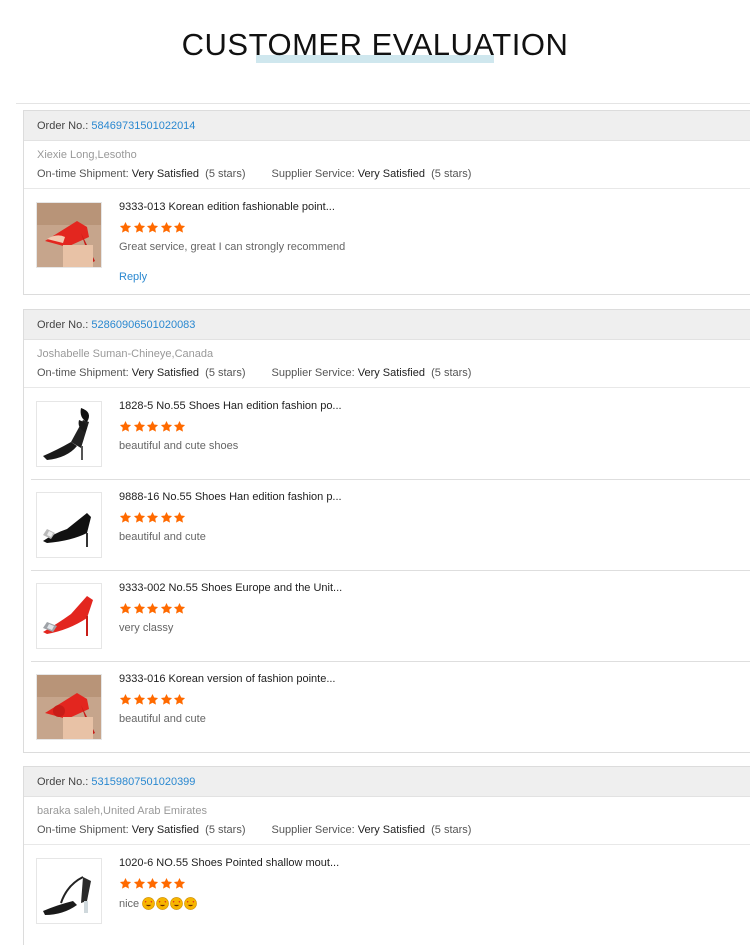 This screenshot has width=750, height=945. I want to click on order-header: Order No.: 53159807501020399, so click(387, 782).